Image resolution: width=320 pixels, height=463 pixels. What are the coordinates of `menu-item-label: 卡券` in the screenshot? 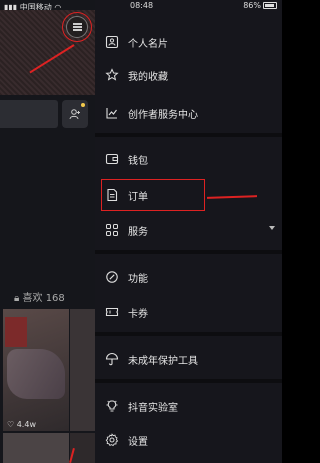 It's located at (138, 314).